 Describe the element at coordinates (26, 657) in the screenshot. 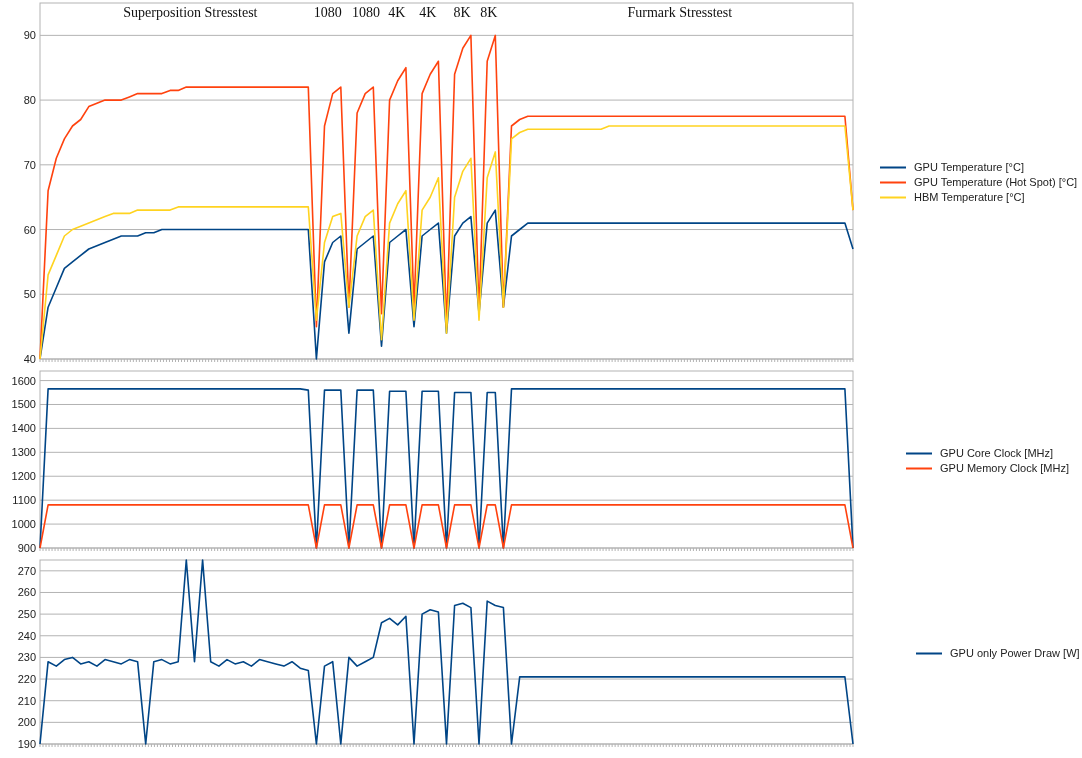

I see `y-tick-label: 230` at that location.